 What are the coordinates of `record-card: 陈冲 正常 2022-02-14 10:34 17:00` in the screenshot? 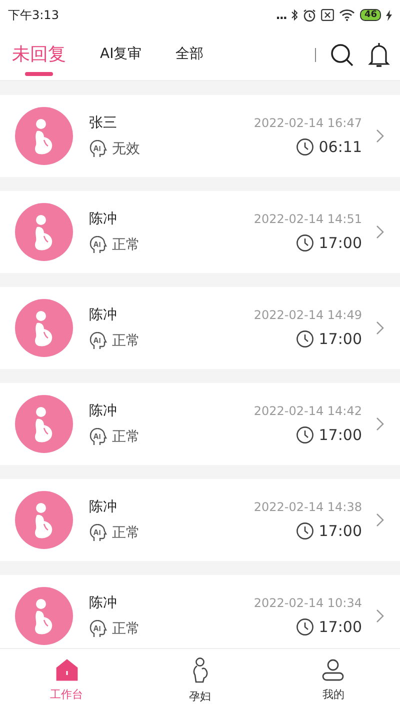 It's located at (200, 611).